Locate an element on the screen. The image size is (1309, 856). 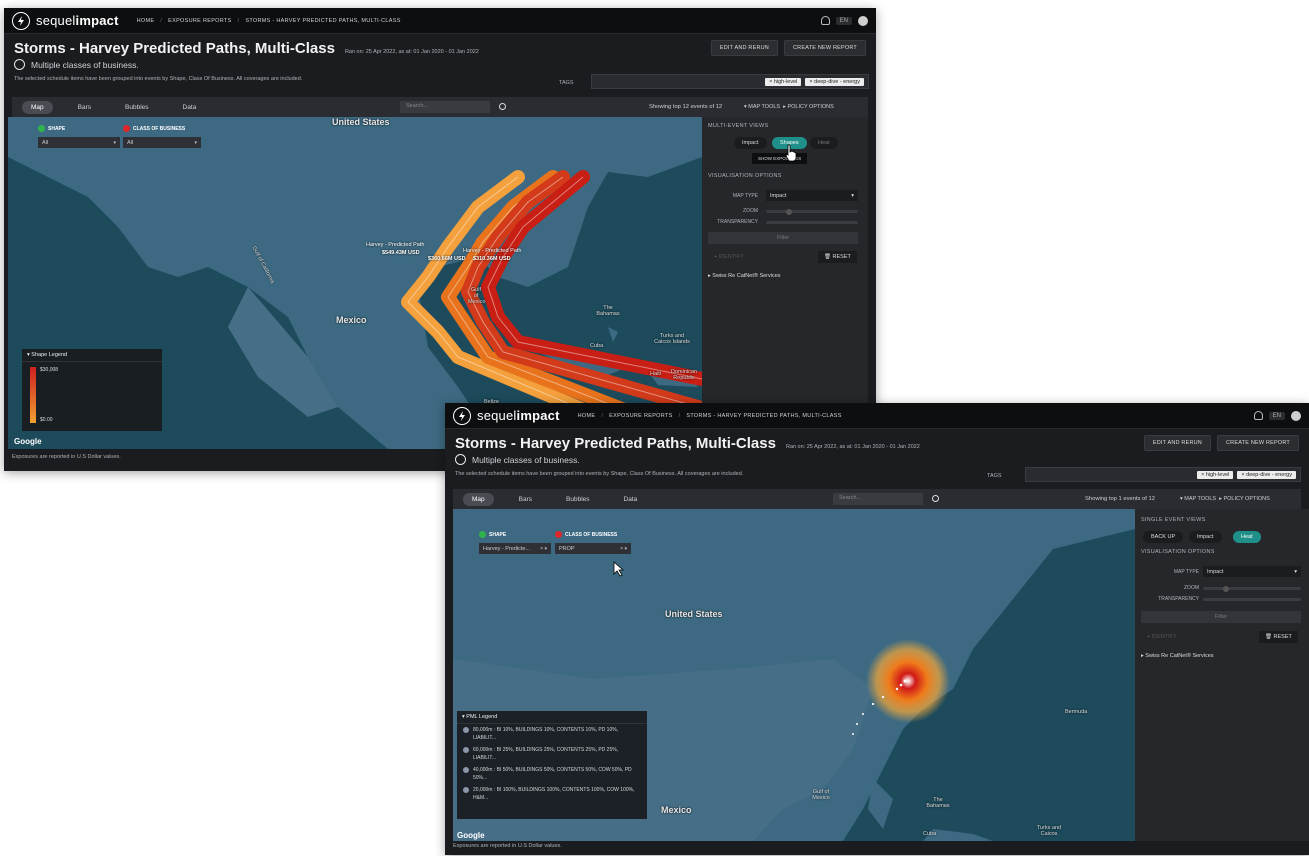
single-event-views-heading: SINGLE EVENT VIEWS is located at coordinates (1173, 520).